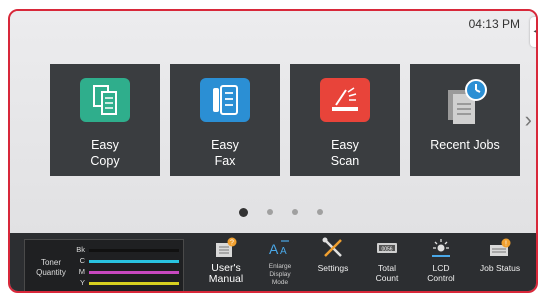 The width and height of the screenshot is (546, 296). I want to click on toner-quantity-panel: Toner Quantity Bk C M Y, so click(104, 265).